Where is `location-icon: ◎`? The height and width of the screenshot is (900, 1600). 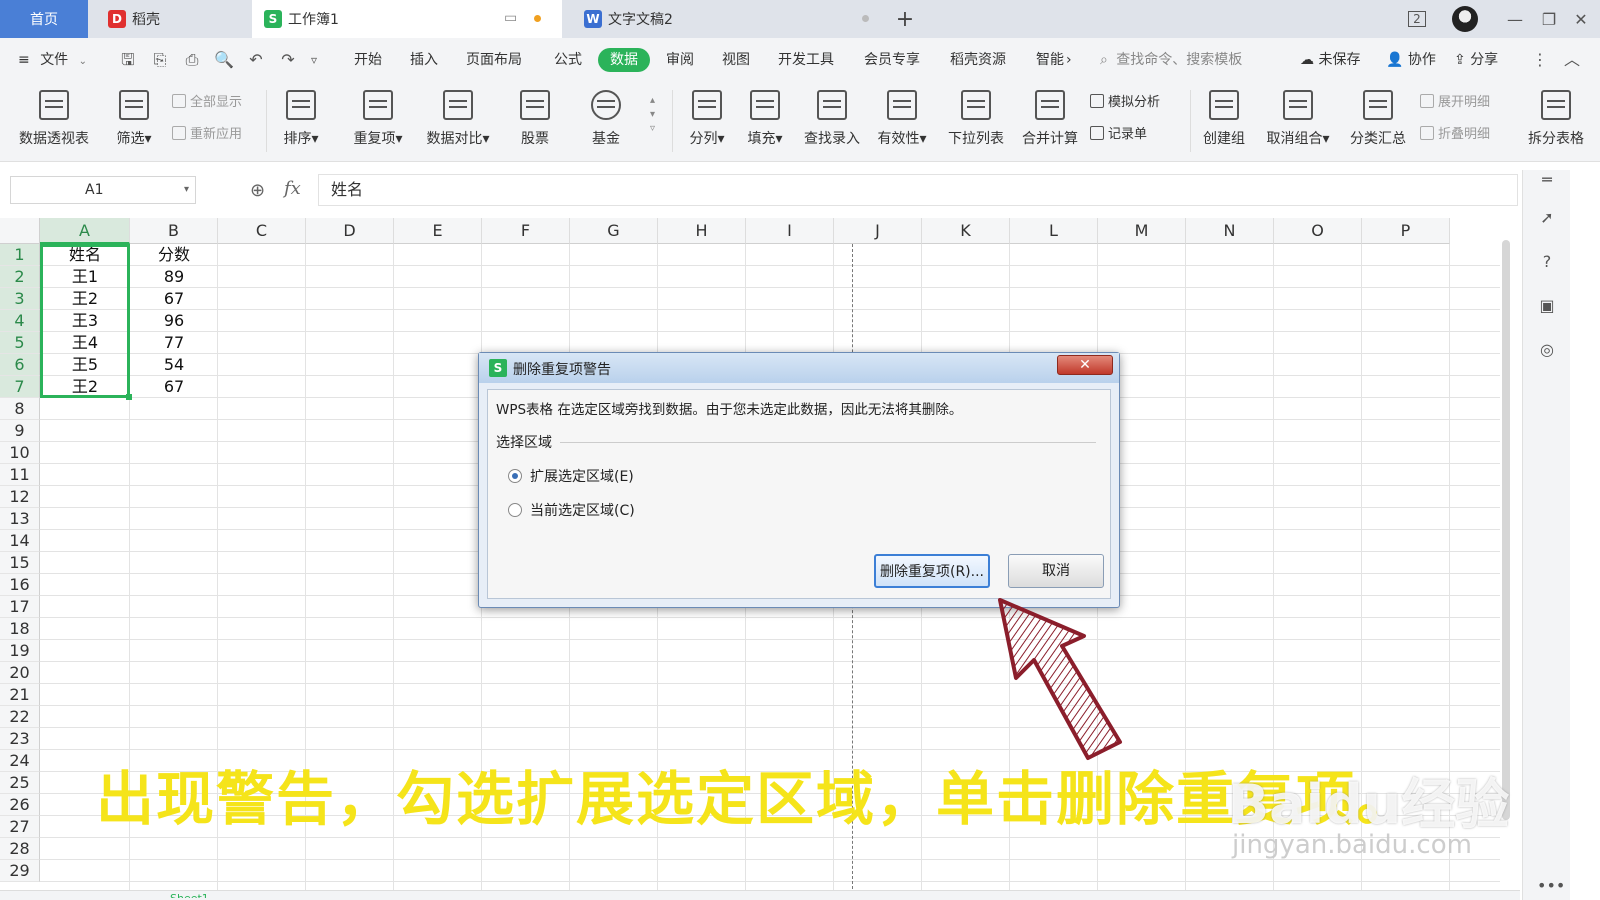 location-icon: ◎ is located at coordinates (1547, 350).